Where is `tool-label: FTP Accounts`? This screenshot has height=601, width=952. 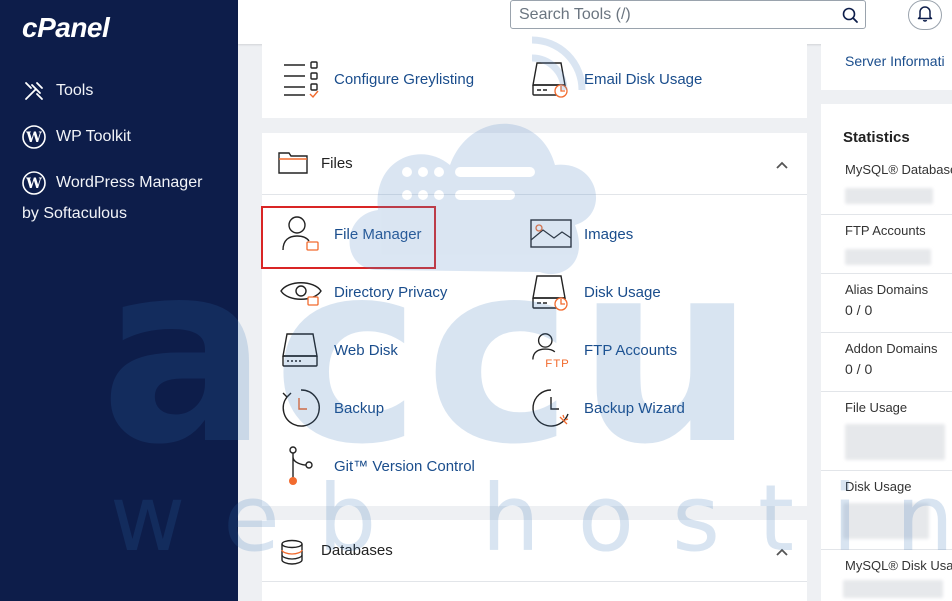 tool-label: FTP Accounts is located at coordinates (631, 350).